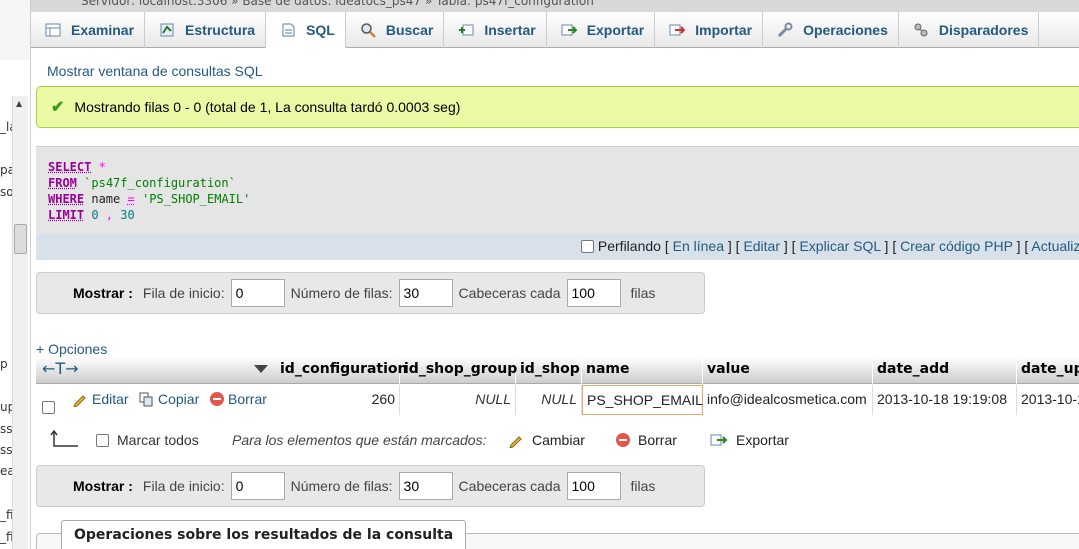 The width and height of the screenshot is (1079, 549). Describe the element at coordinates (549, 370) in the screenshot. I see `column-header: id_shop` at that location.